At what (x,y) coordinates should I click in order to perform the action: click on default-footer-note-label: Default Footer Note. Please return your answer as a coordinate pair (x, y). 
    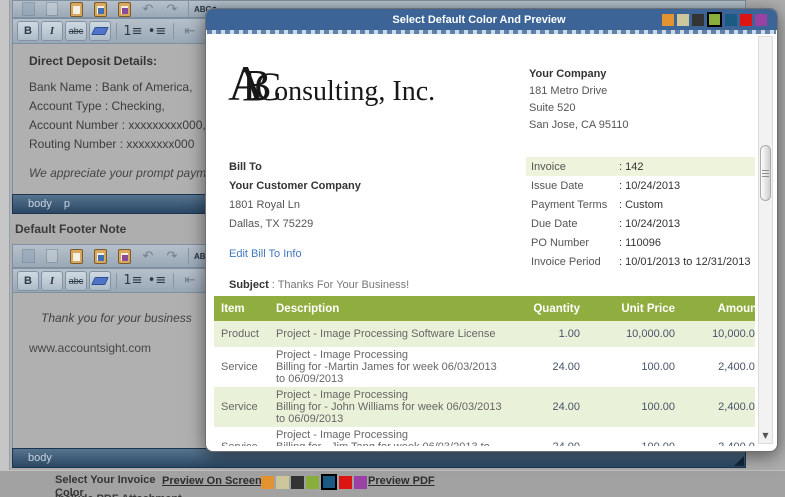
    Looking at the image, I should click on (71, 229).